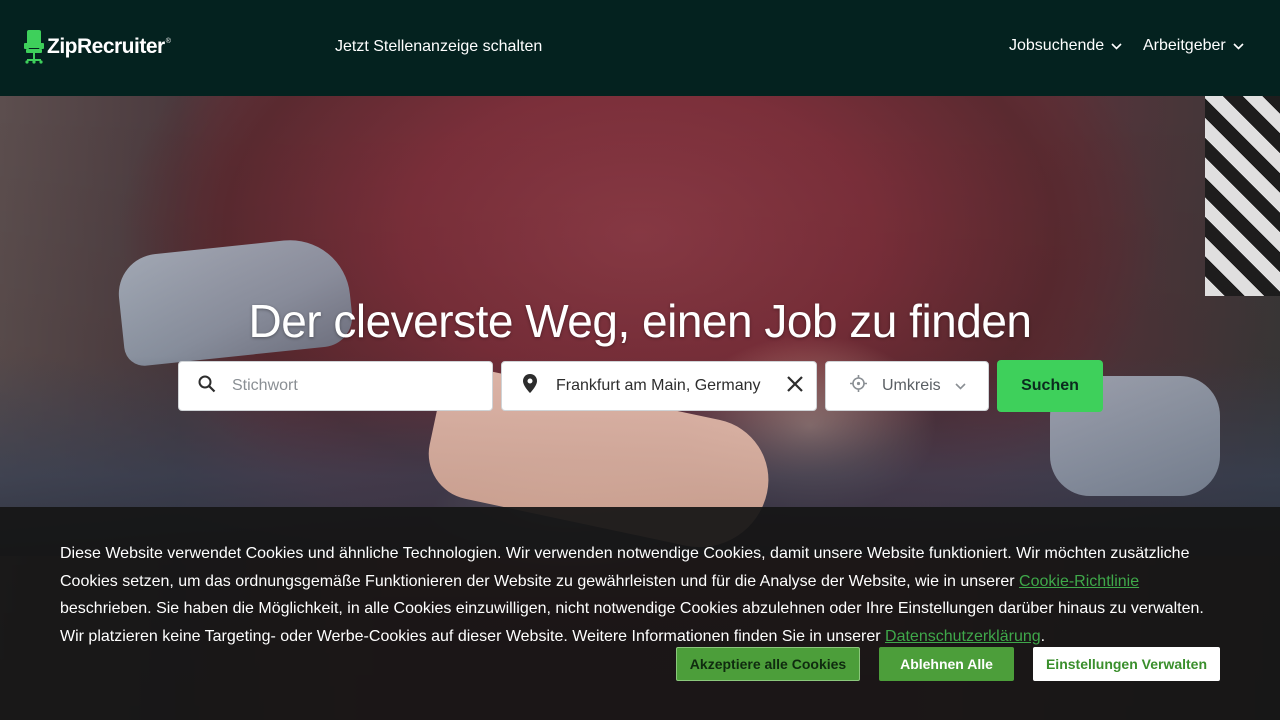 The height and width of the screenshot is (720, 1280). I want to click on reject-all-cookies-button: Ablehnen Alle, so click(946, 664).